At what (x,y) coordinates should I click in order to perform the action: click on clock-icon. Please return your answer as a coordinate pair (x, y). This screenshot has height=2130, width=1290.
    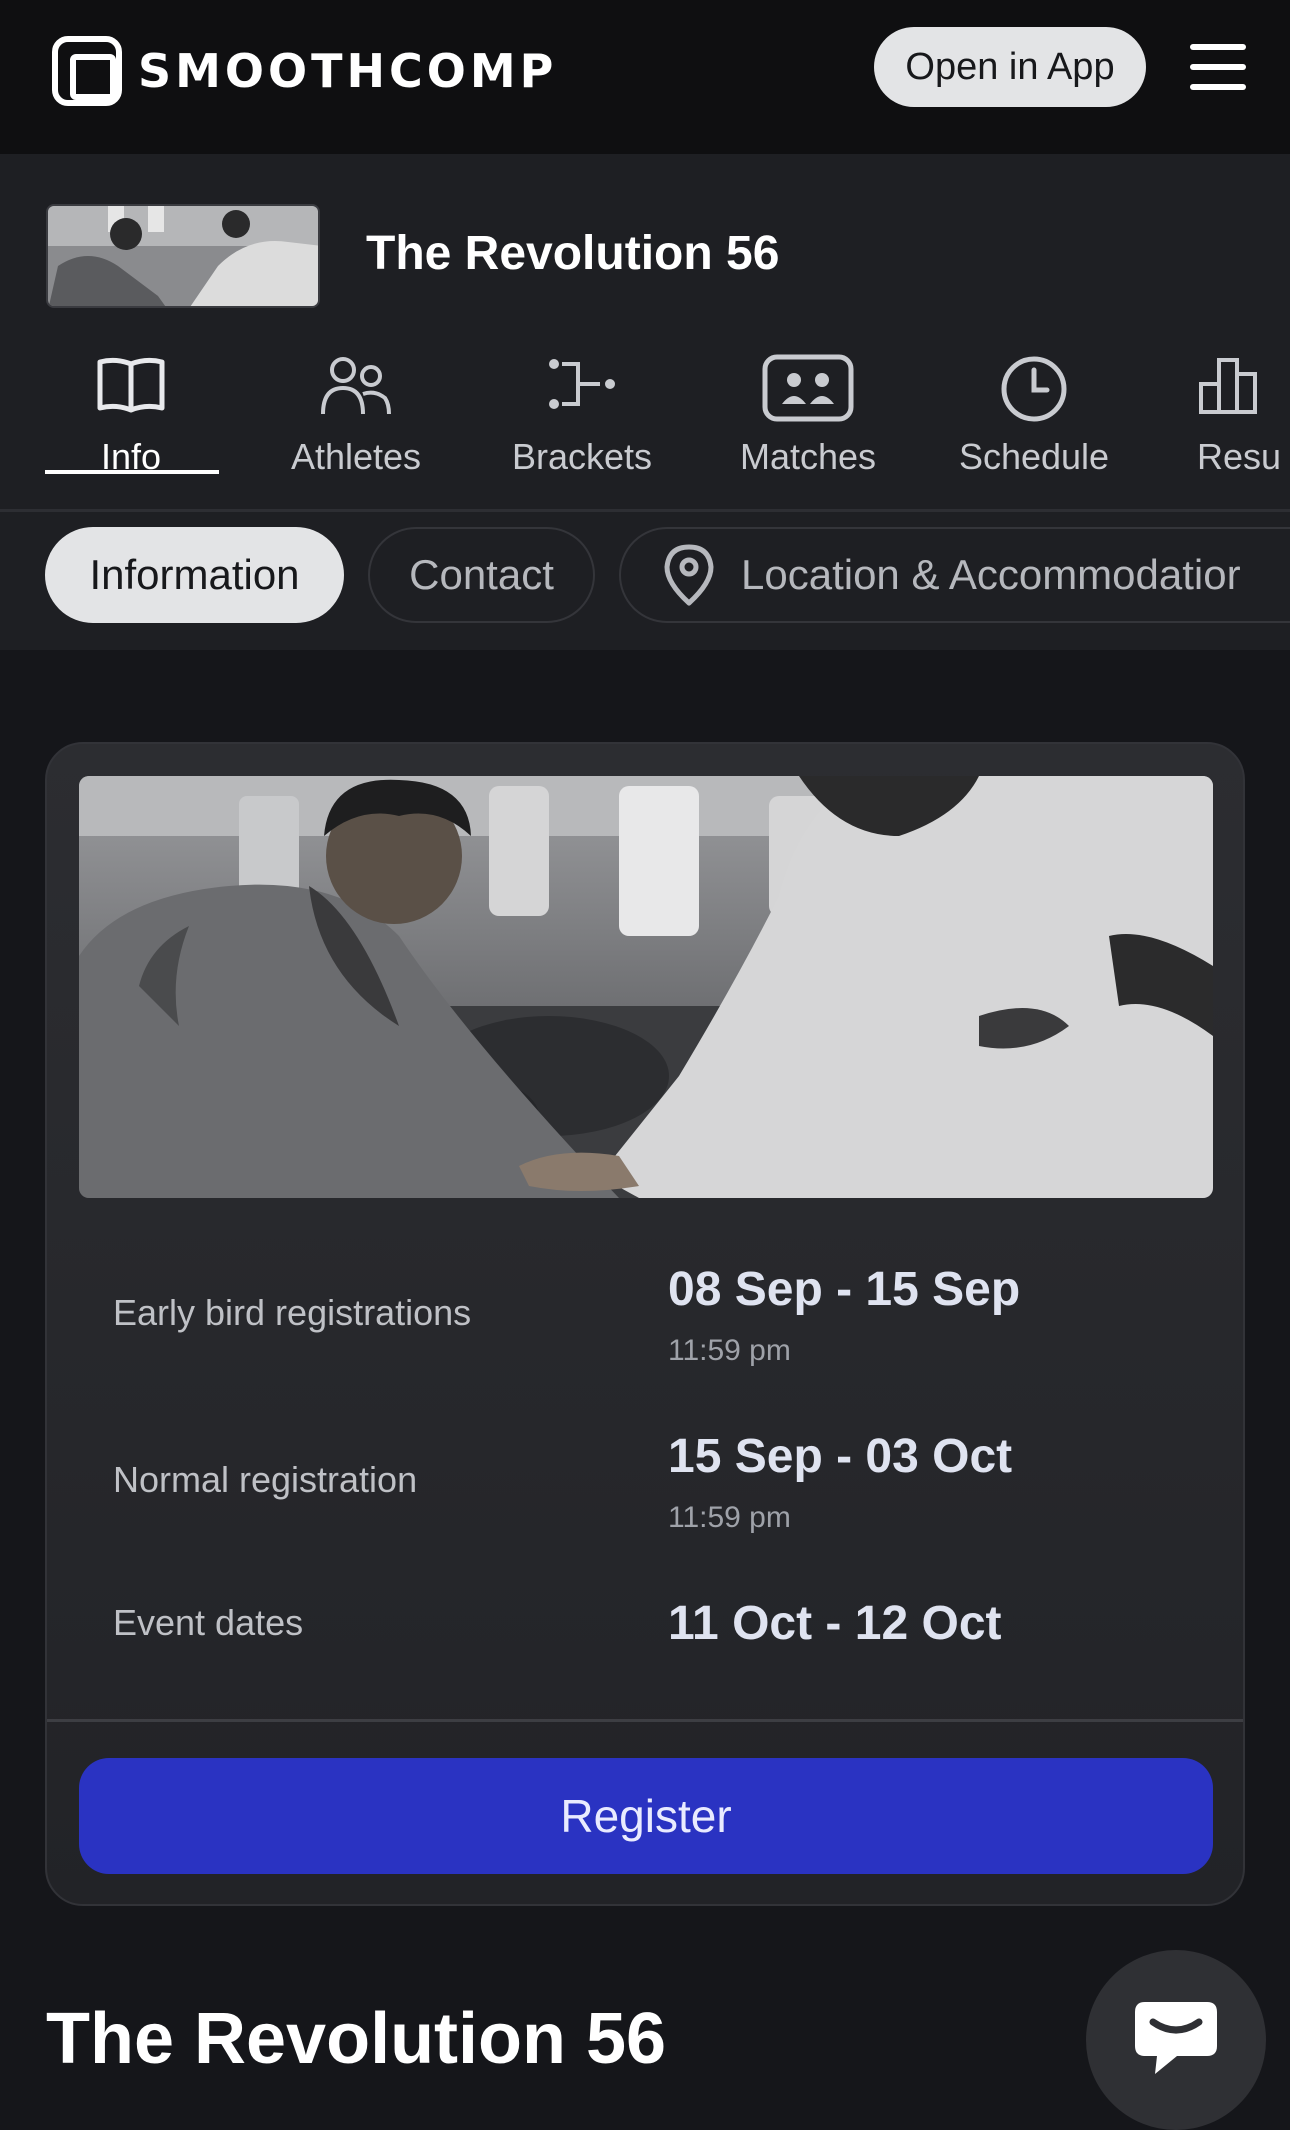
    Looking at the image, I should click on (1034, 391).